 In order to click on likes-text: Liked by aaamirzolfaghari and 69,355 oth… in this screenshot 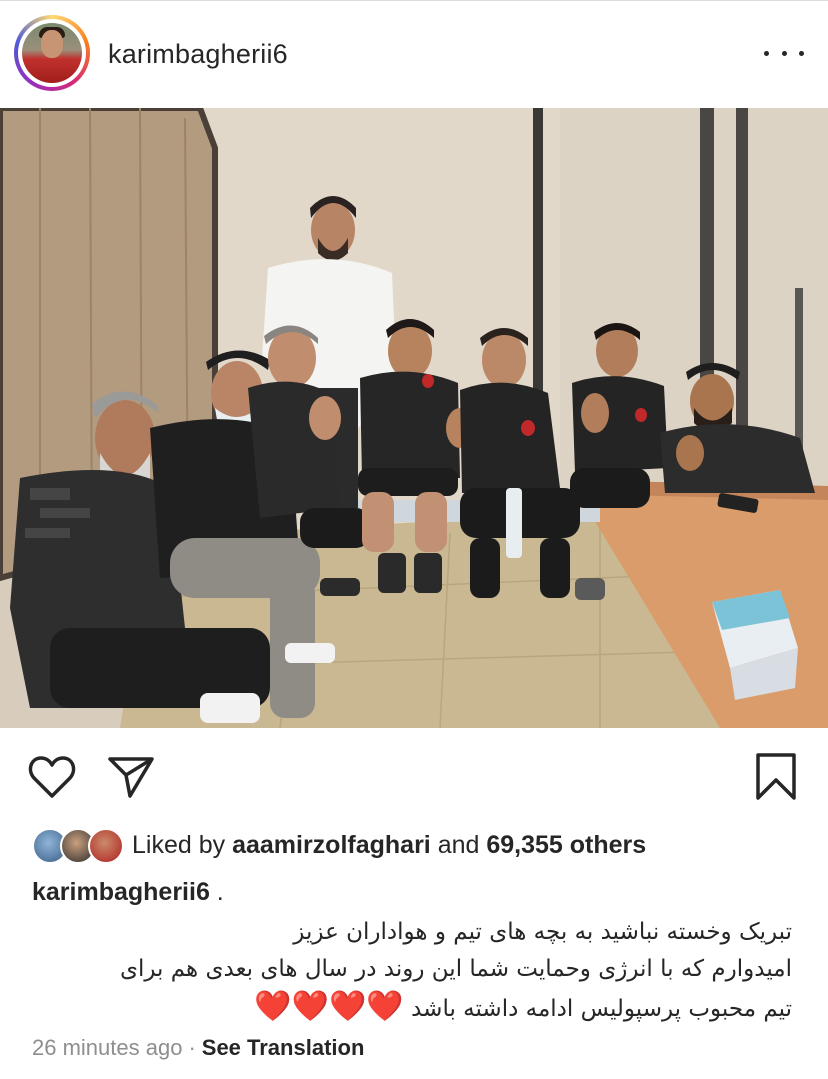, I will do `click(389, 845)`.